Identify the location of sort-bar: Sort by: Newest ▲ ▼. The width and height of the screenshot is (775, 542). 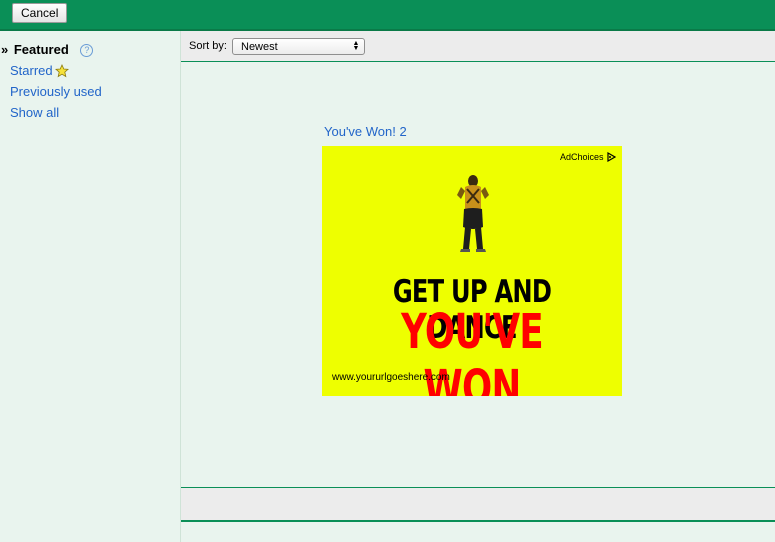
(478, 46).